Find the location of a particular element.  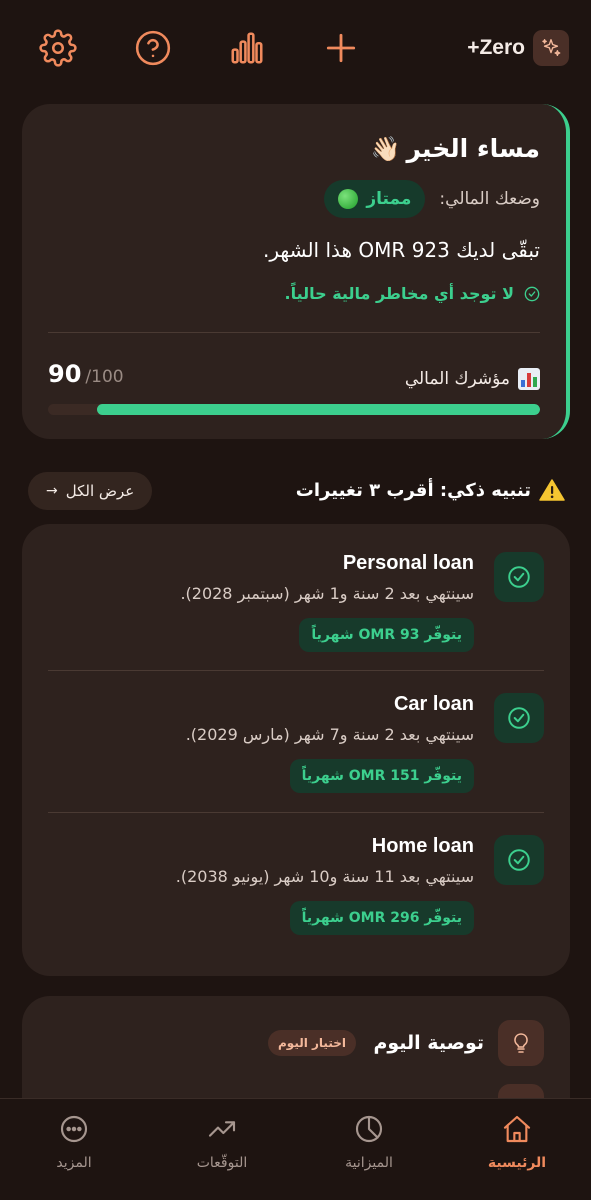

arrow-right-icon: → is located at coordinates (52, 491).